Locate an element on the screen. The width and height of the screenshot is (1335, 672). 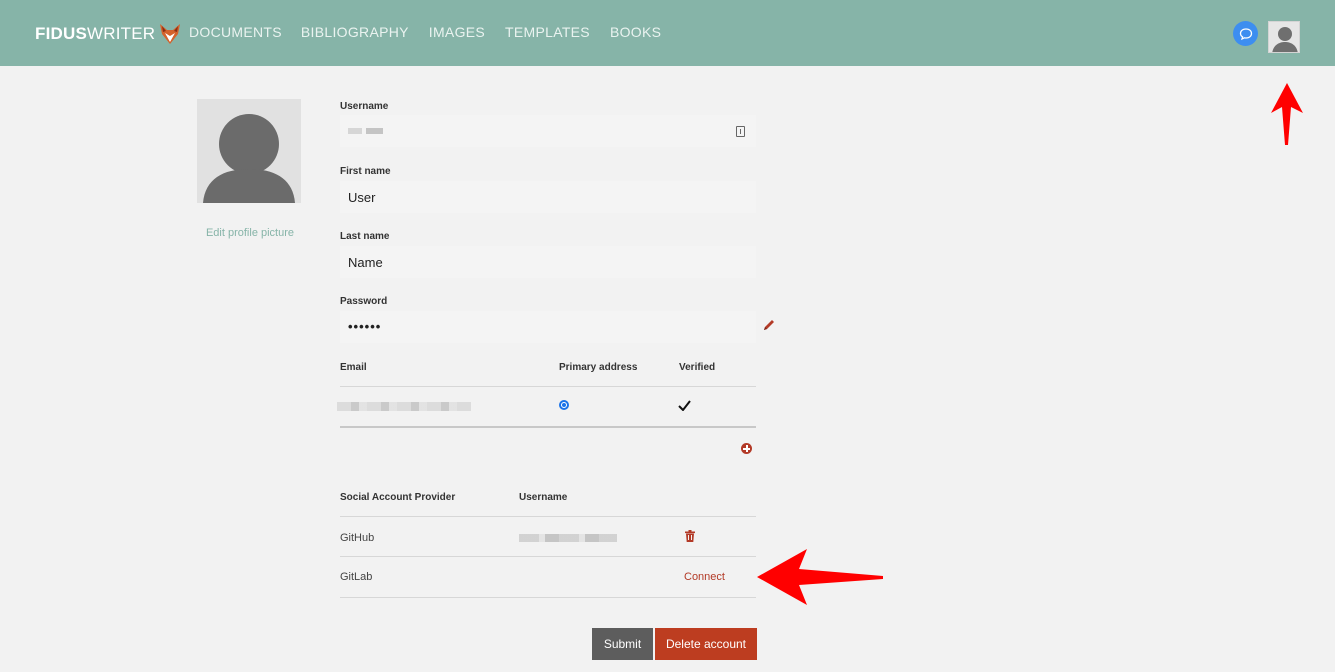
email-column-header: Email is located at coordinates (353, 367).